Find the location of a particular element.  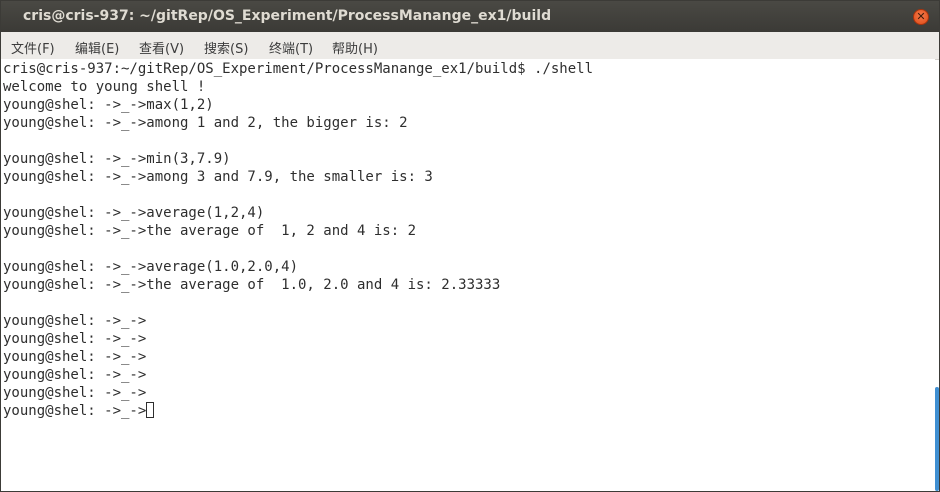

scrollbar-thumb is located at coordinates (937, 439).